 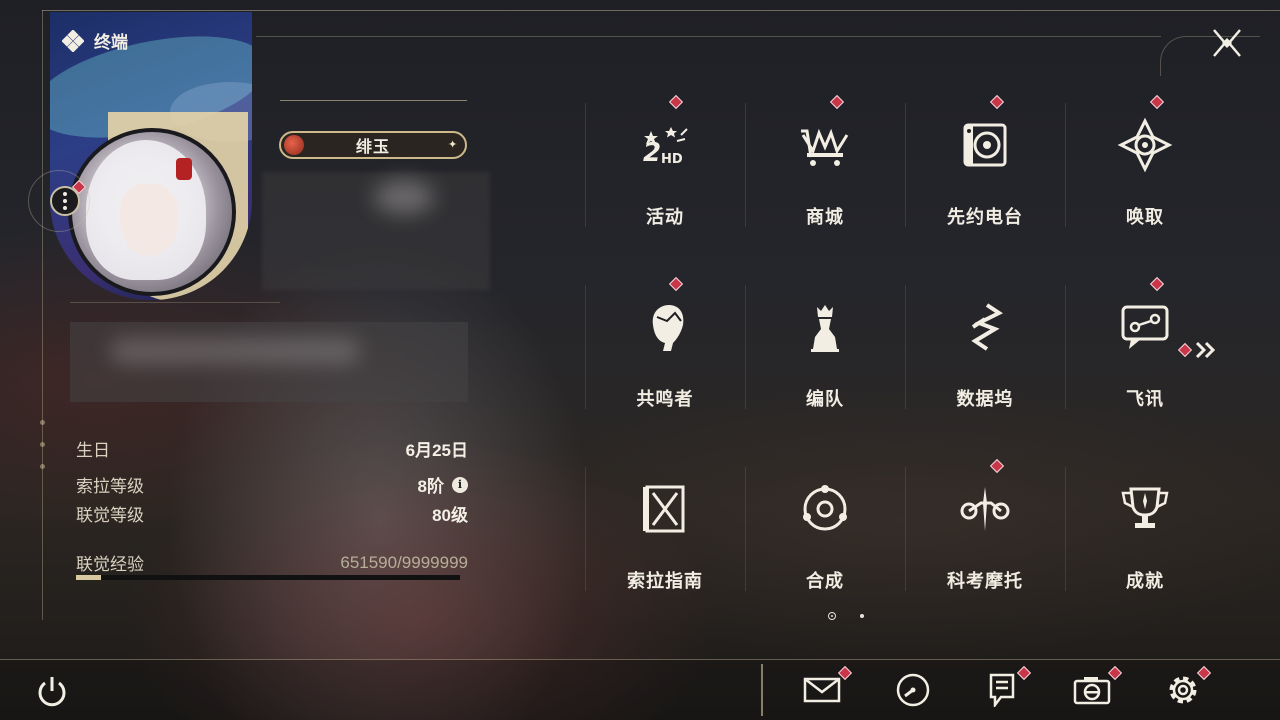 I want to click on page-dot, so click(x=862, y=616).